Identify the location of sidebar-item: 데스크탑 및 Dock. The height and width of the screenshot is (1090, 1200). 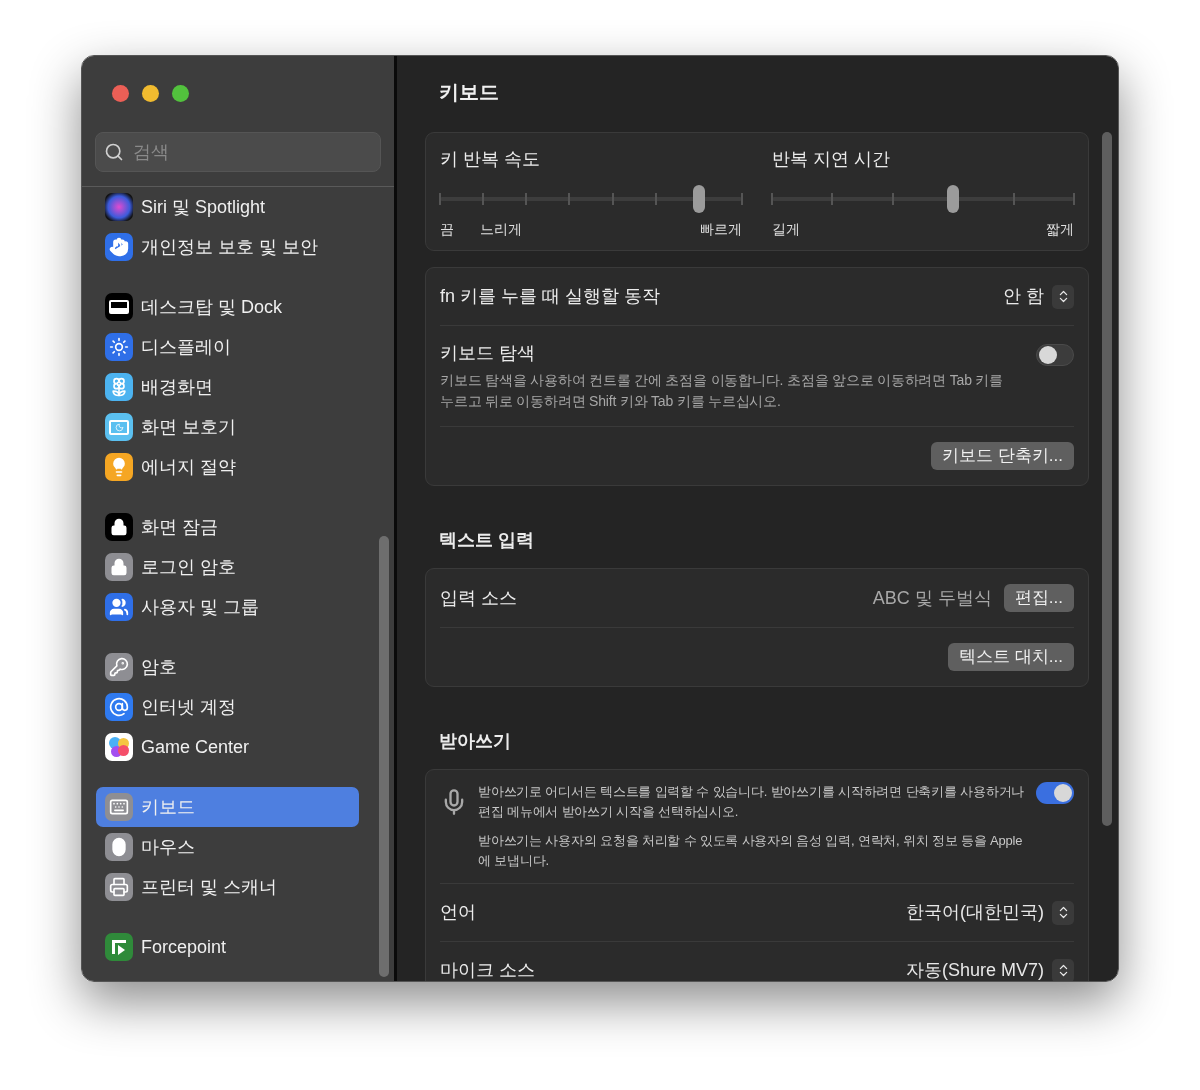
(227, 307).